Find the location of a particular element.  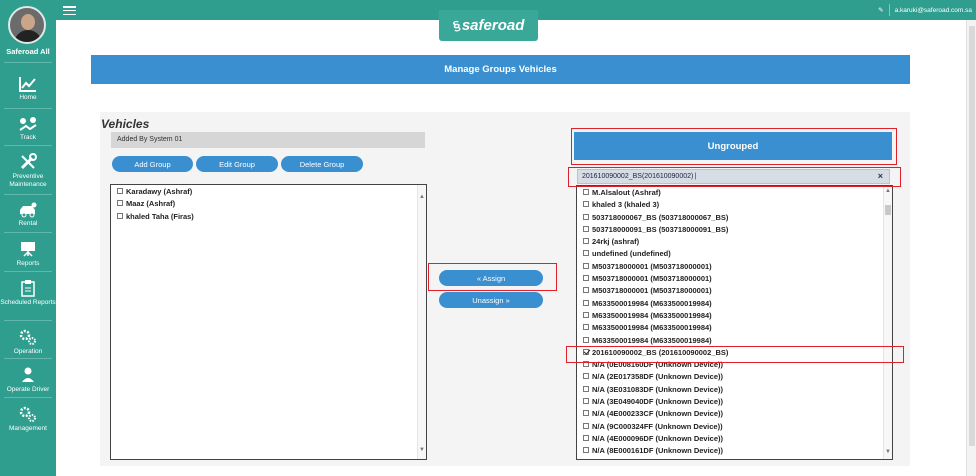

list-item: N/A (4E000096DF (Unknown Device)) is located at coordinates (734, 439).